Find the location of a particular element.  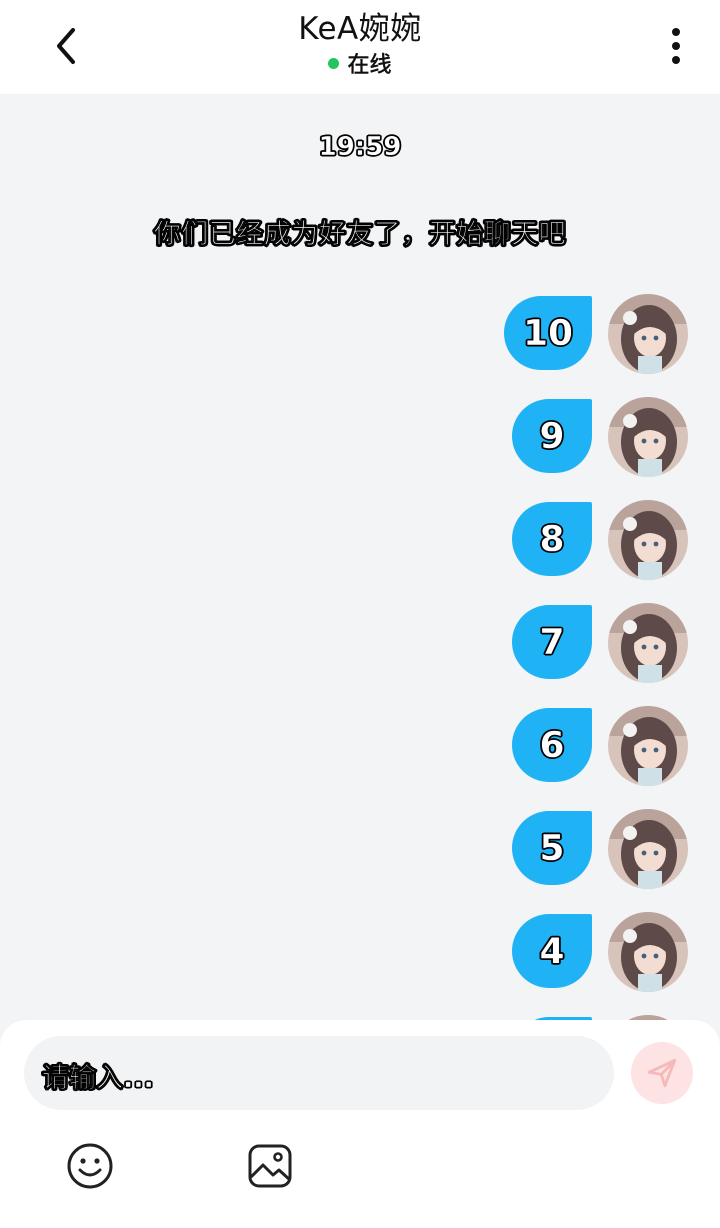

friend-added-notice: 你们已经成为好友了，开始聊天吧 is located at coordinates (360, 234).